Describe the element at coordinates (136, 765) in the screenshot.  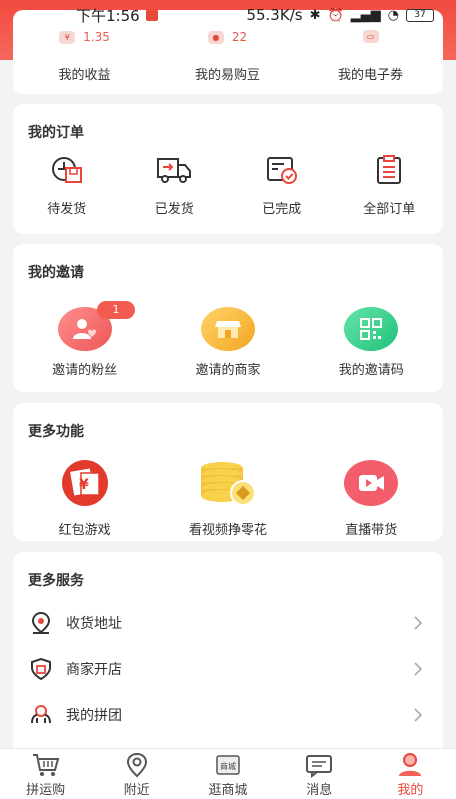
I see `nearby-icon` at that location.